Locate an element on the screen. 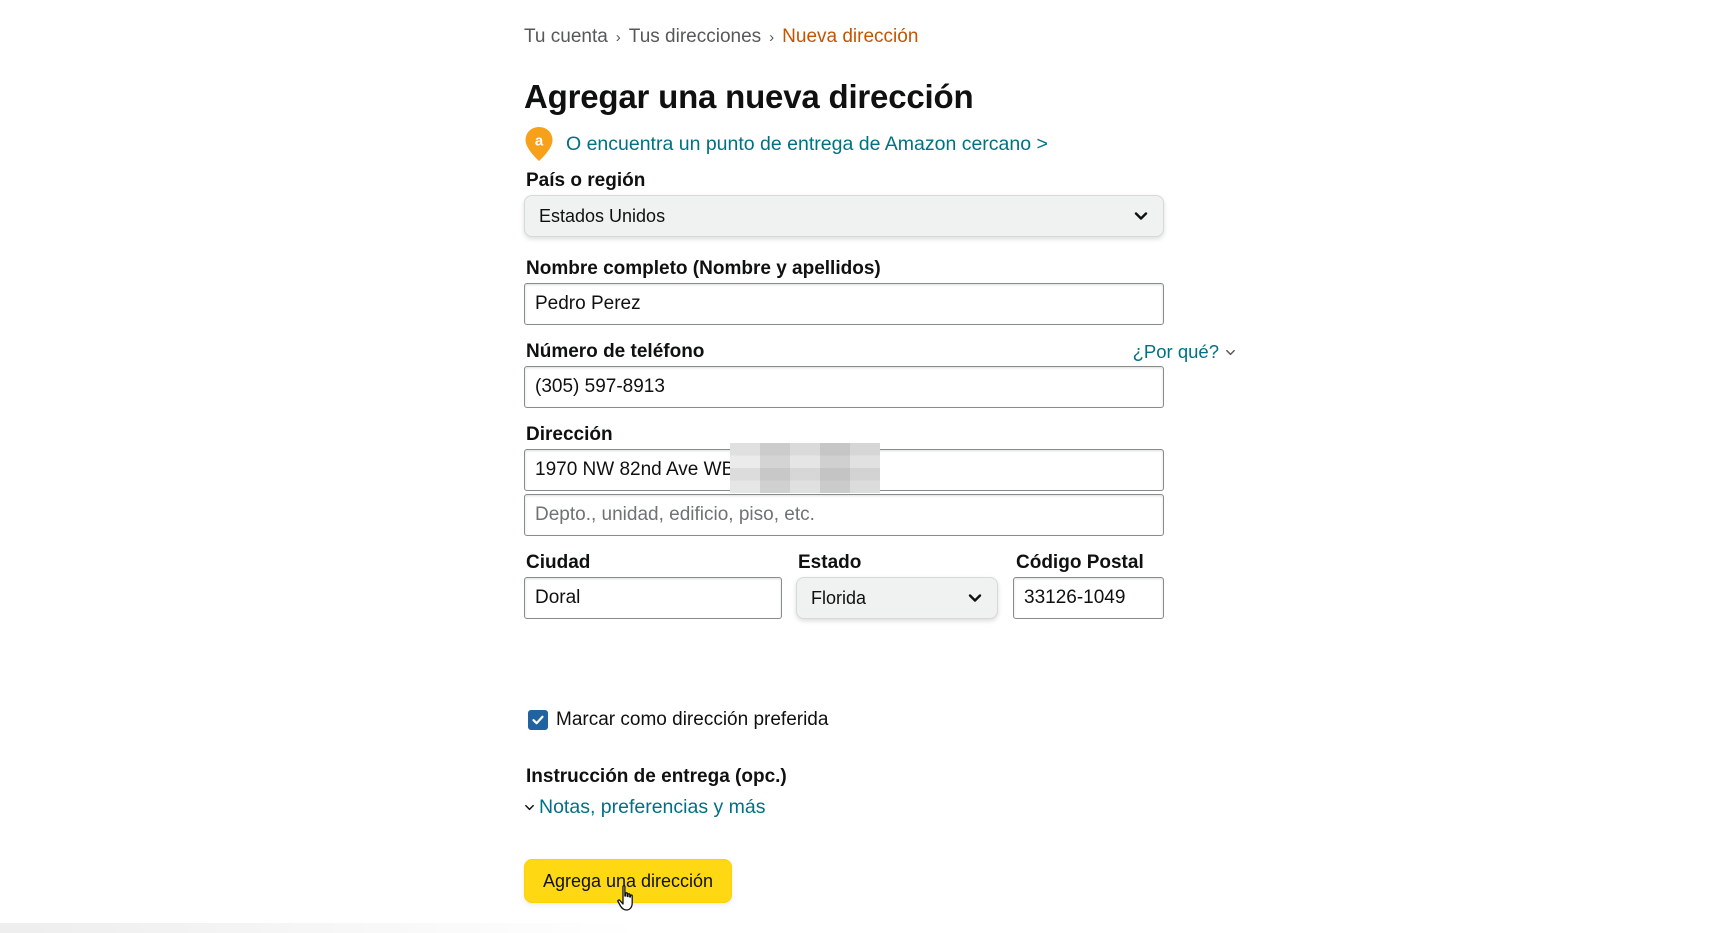  country-select: Estados Unidos is located at coordinates (844, 216).